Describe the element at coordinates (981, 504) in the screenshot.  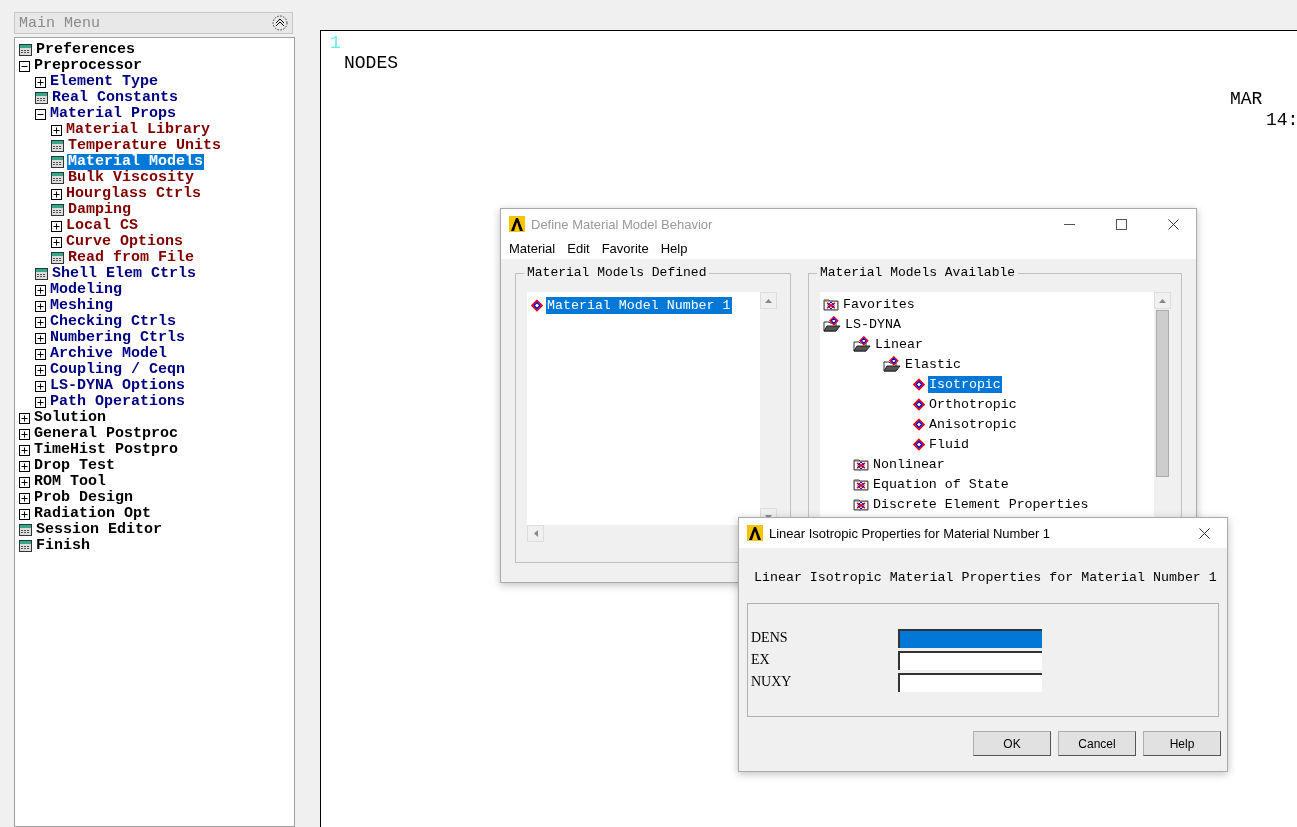
I see `tree-item: Discrete Element Properties` at that location.